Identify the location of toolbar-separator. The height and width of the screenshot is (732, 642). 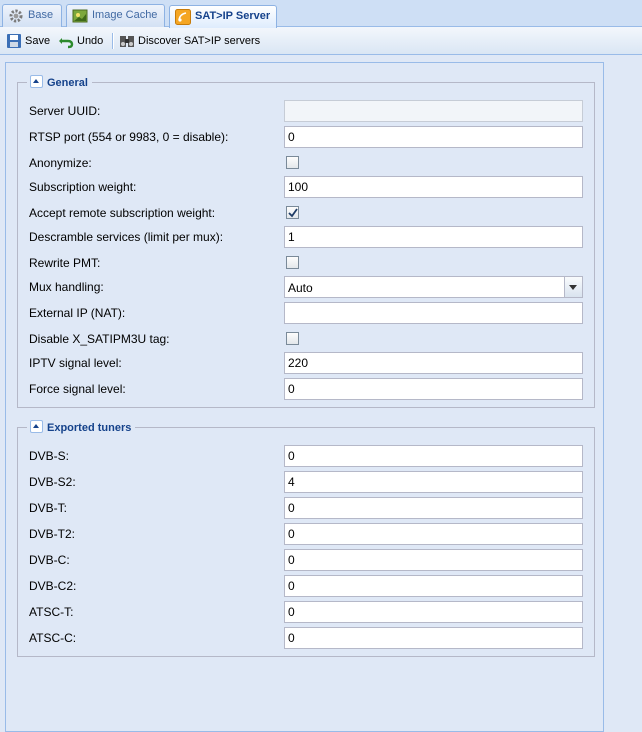
(113, 41).